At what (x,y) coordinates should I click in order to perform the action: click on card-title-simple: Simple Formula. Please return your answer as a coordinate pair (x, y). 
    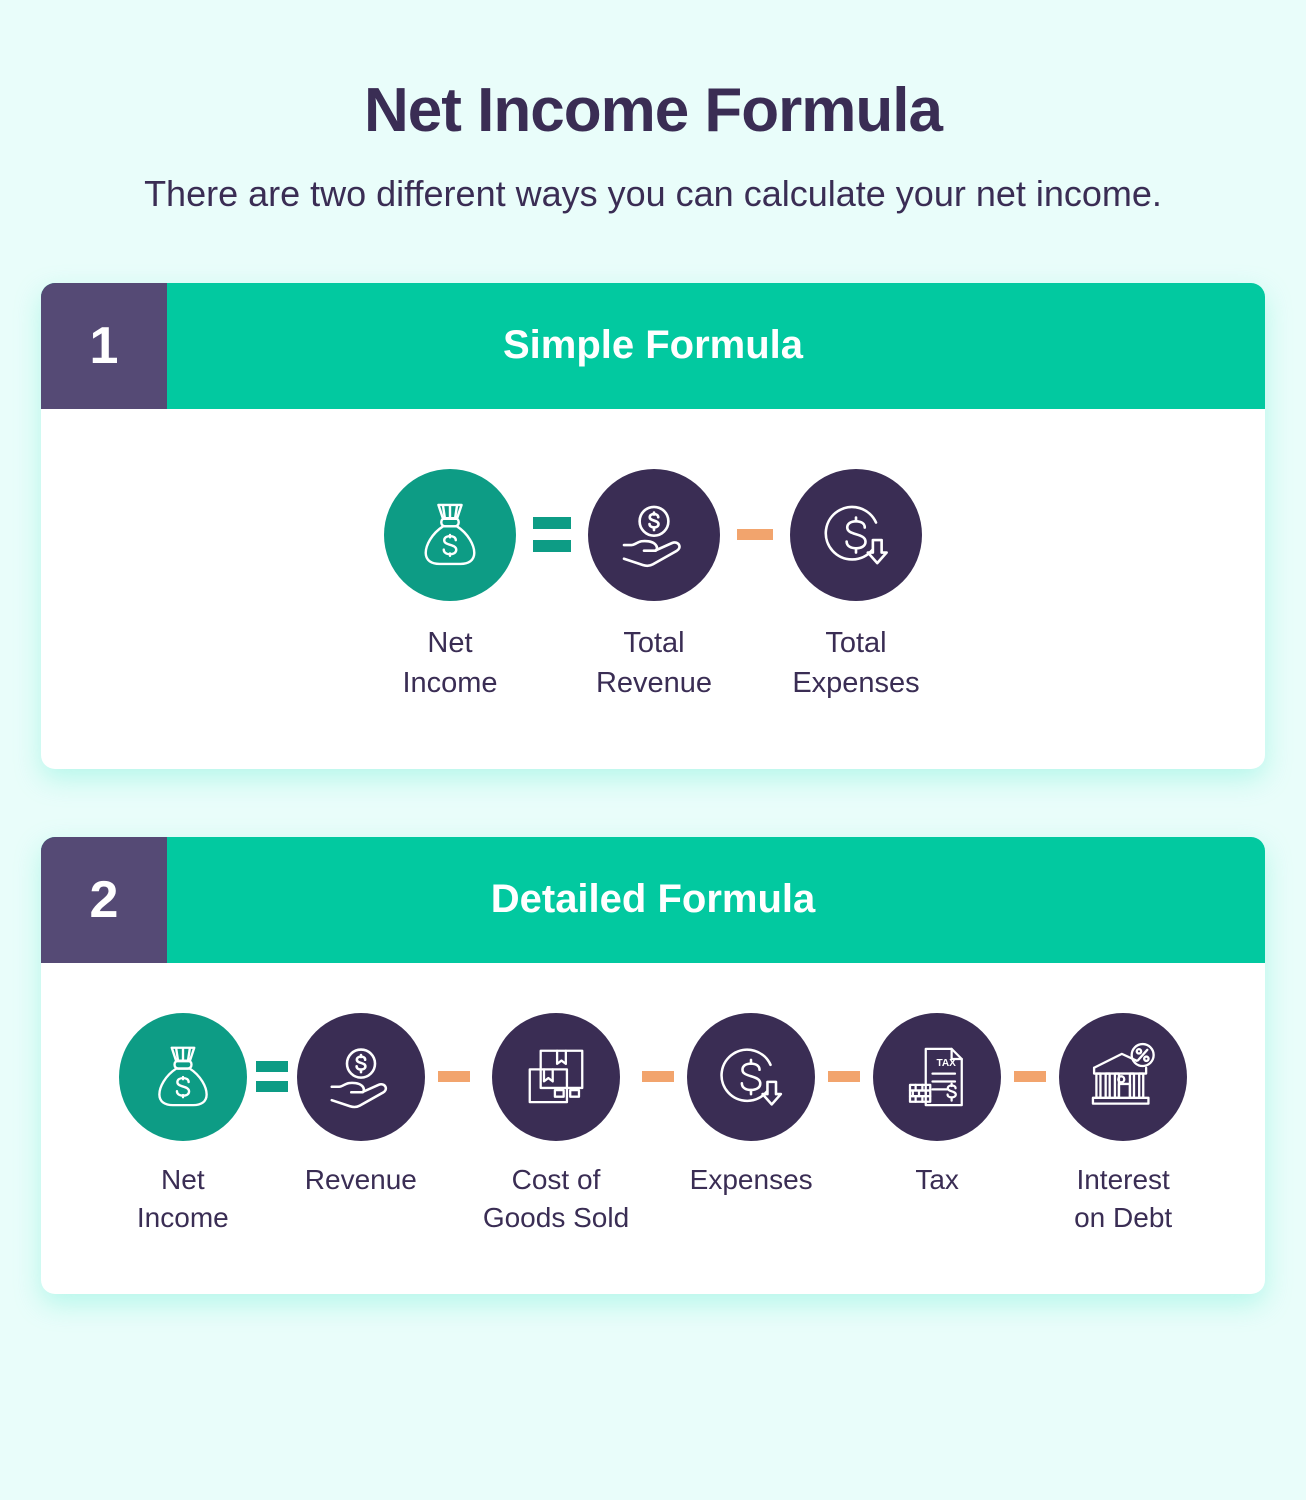
    Looking at the image, I should click on (653, 345).